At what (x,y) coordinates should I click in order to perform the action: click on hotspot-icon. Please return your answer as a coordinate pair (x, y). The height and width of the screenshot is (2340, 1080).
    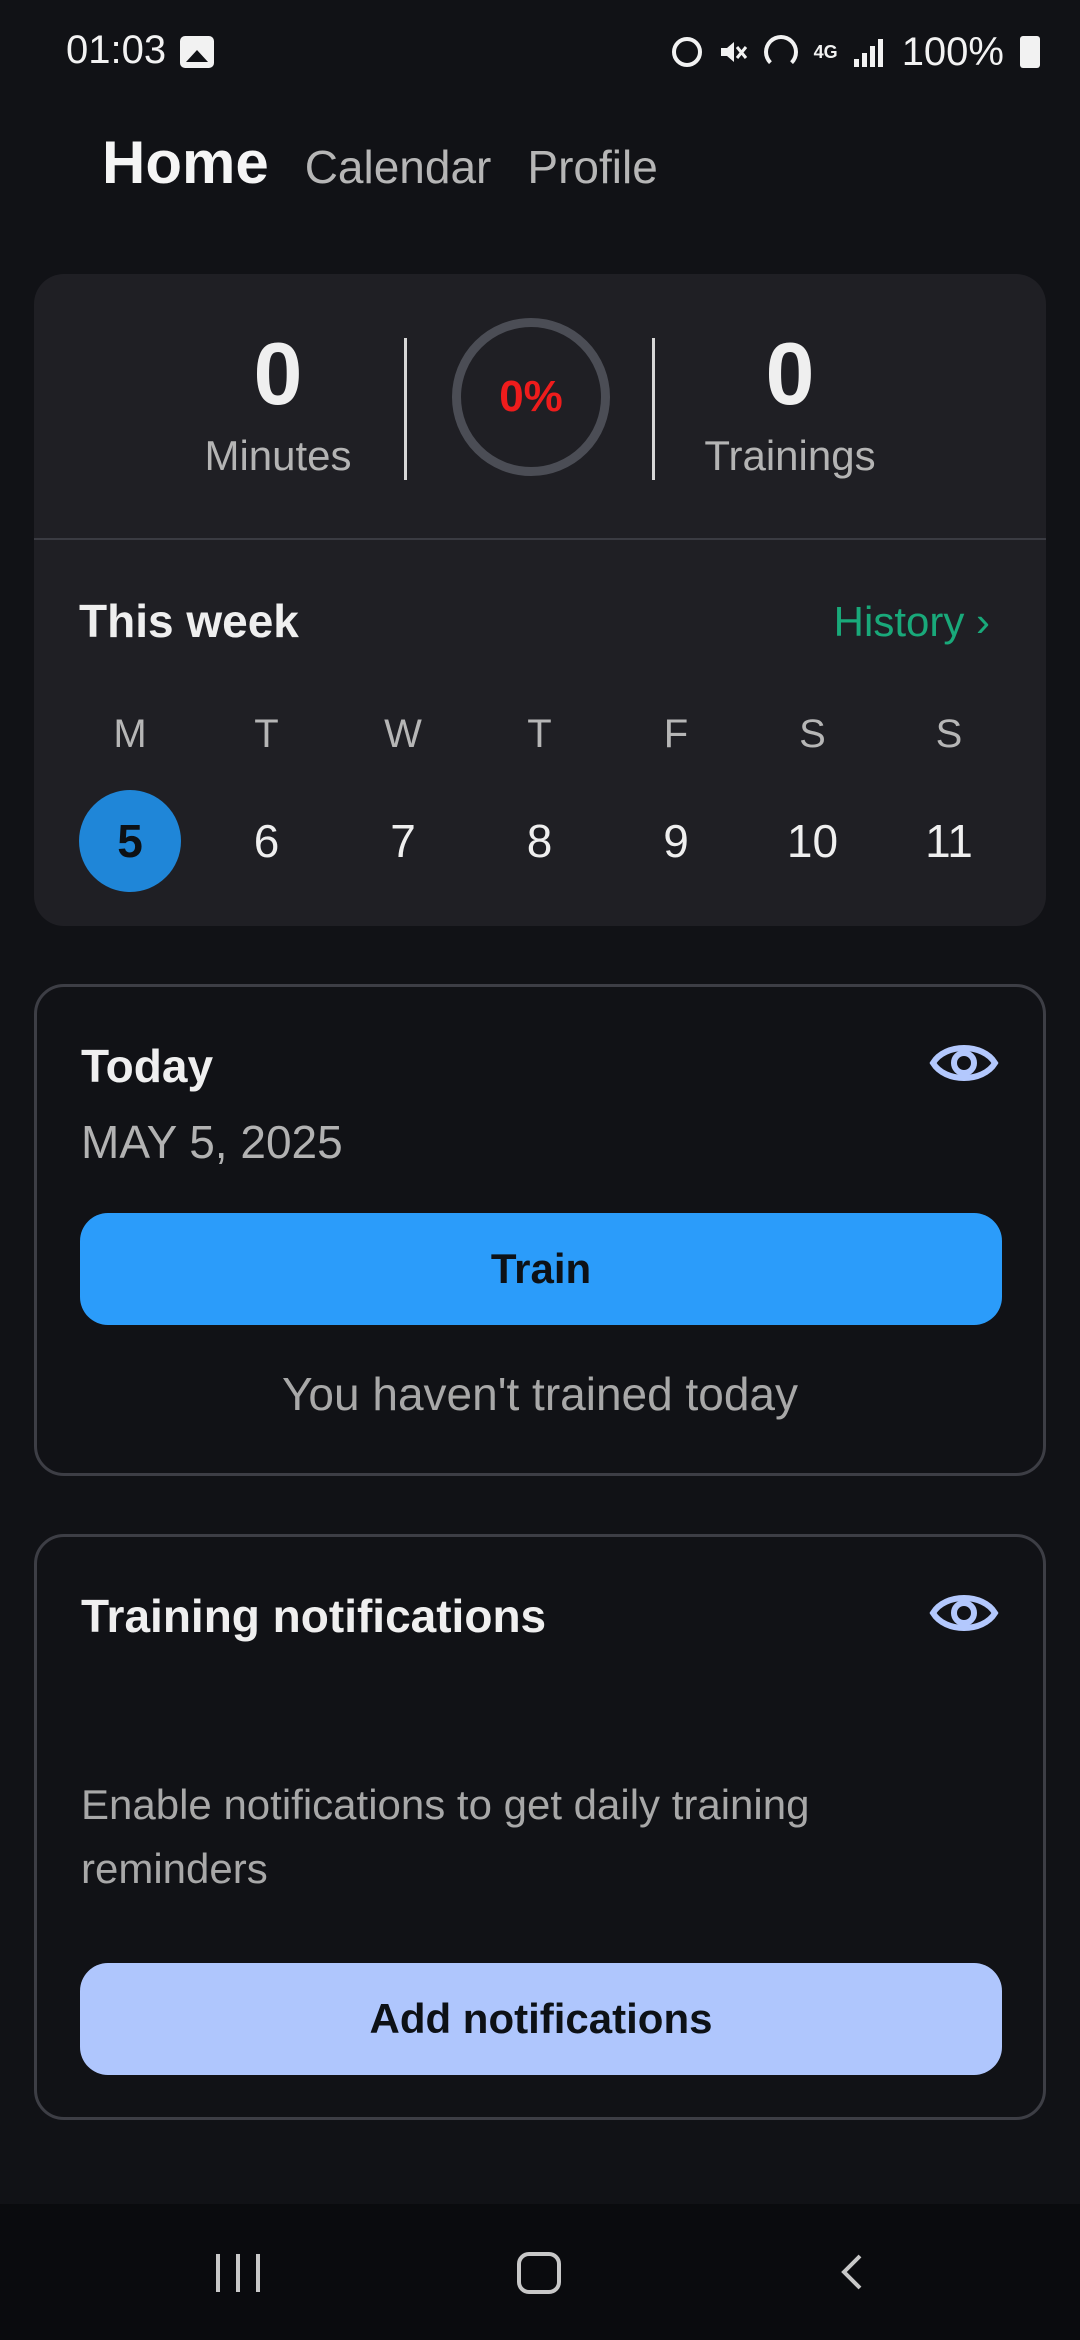
    Looking at the image, I should click on (780, 52).